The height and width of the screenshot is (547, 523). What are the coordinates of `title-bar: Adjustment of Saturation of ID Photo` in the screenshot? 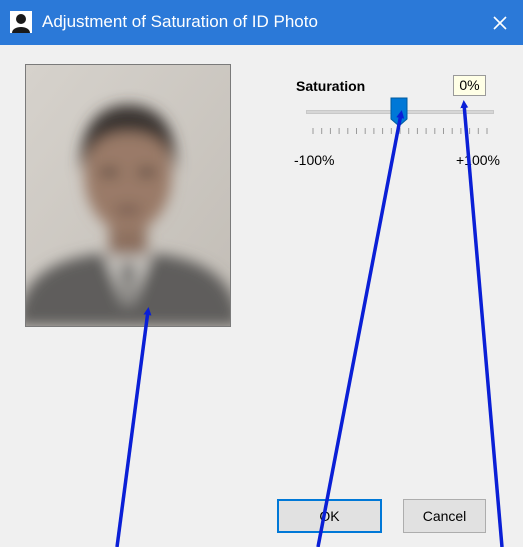 It's located at (261, 22).